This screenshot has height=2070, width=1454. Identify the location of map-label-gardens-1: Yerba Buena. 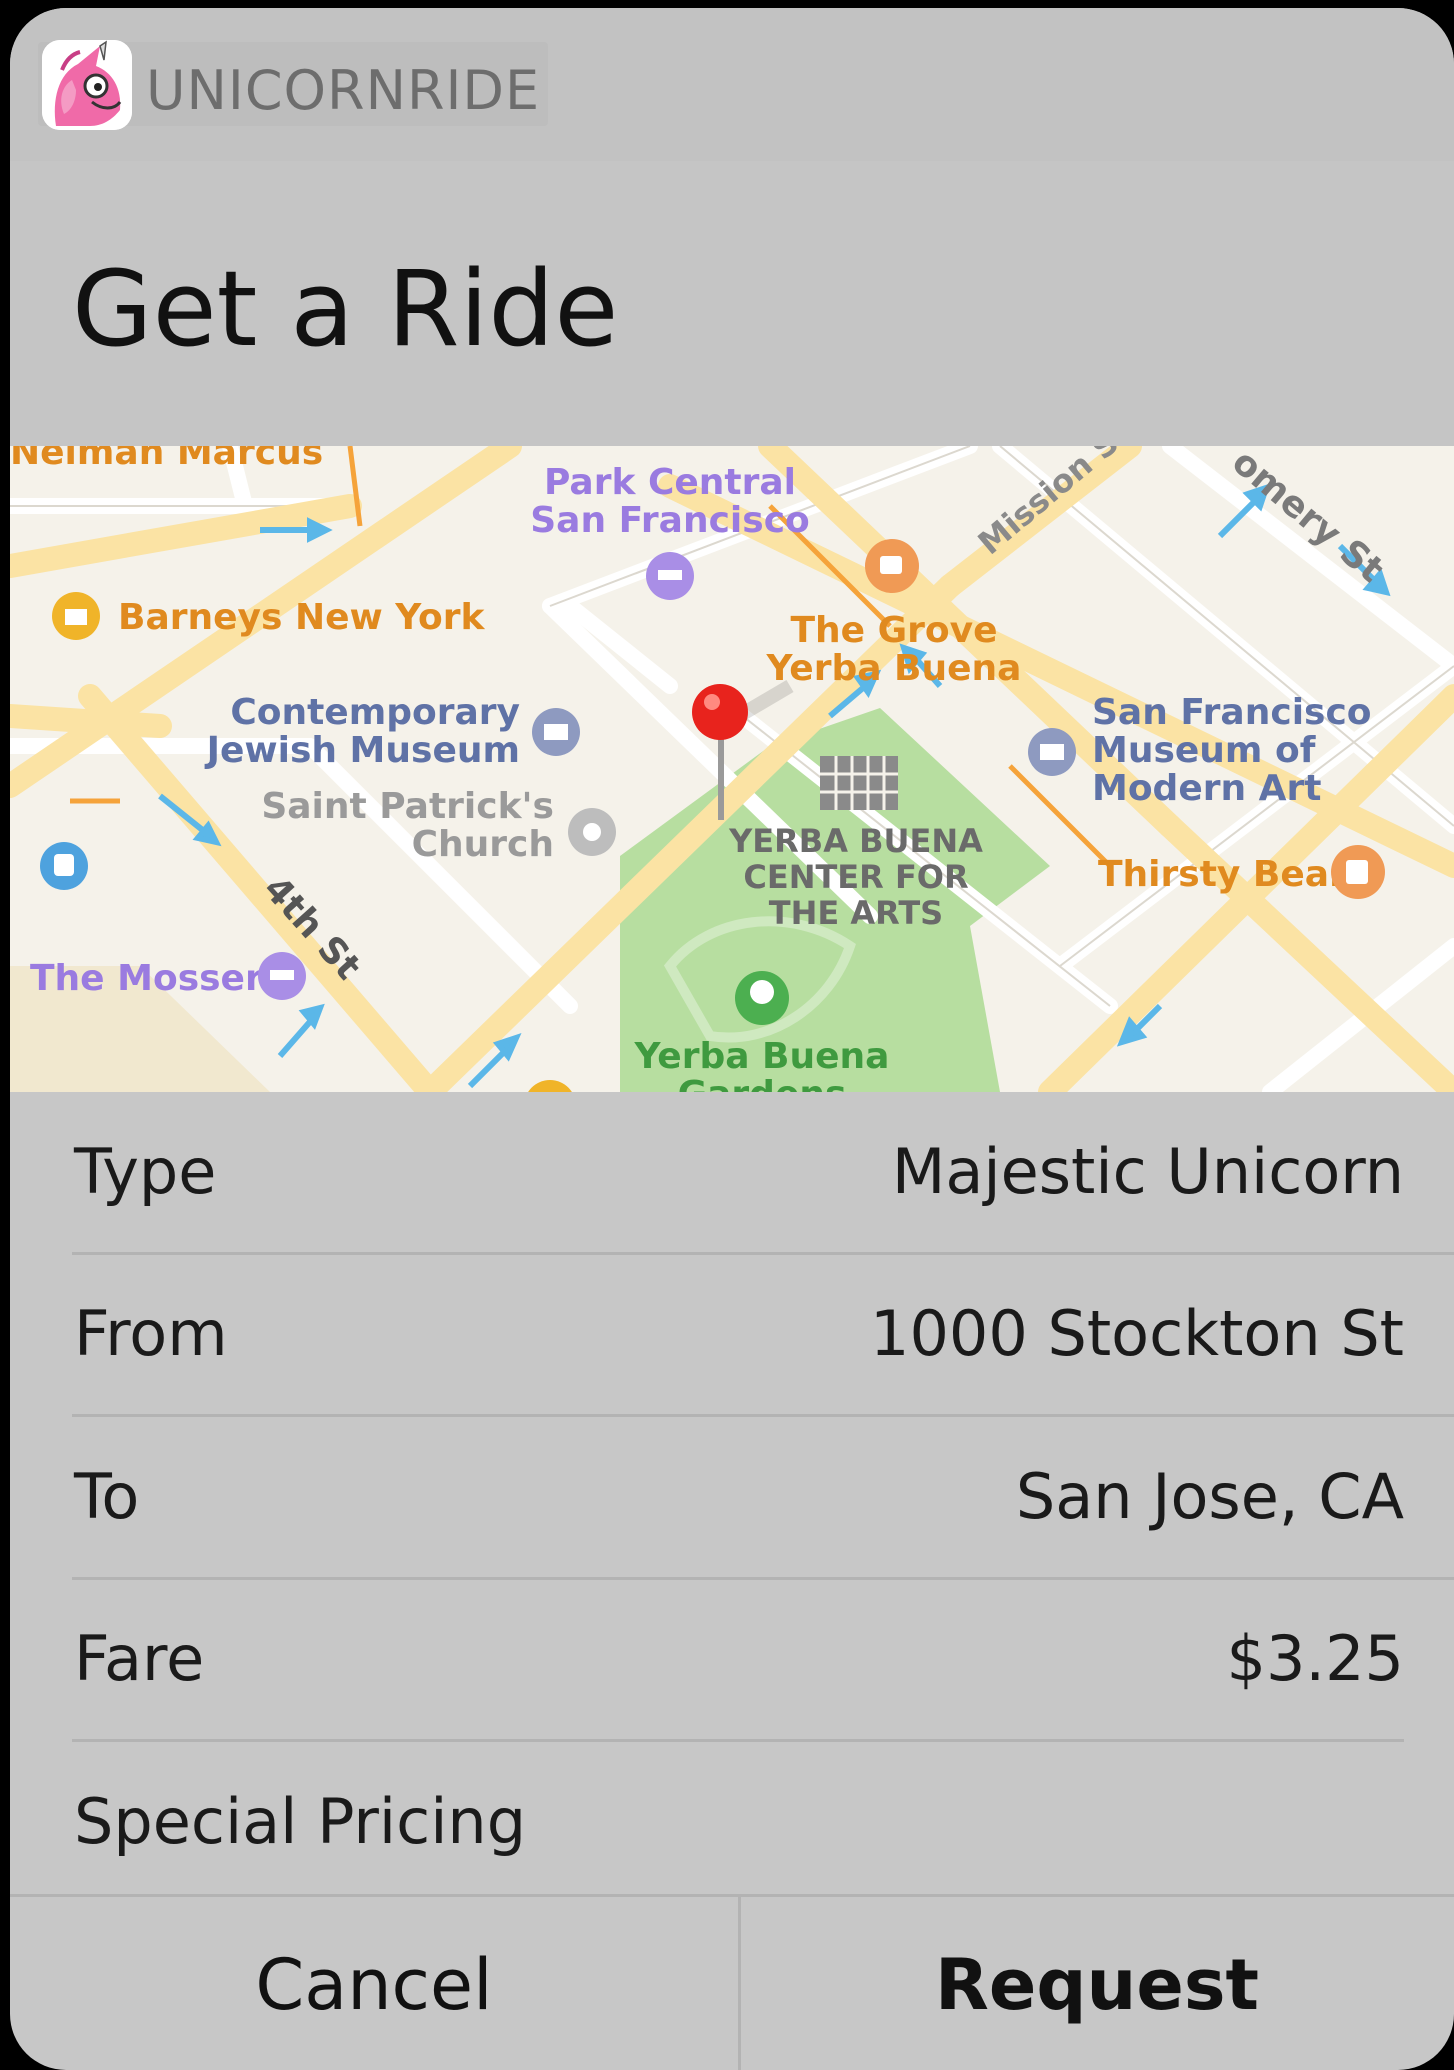
(762, 1056).